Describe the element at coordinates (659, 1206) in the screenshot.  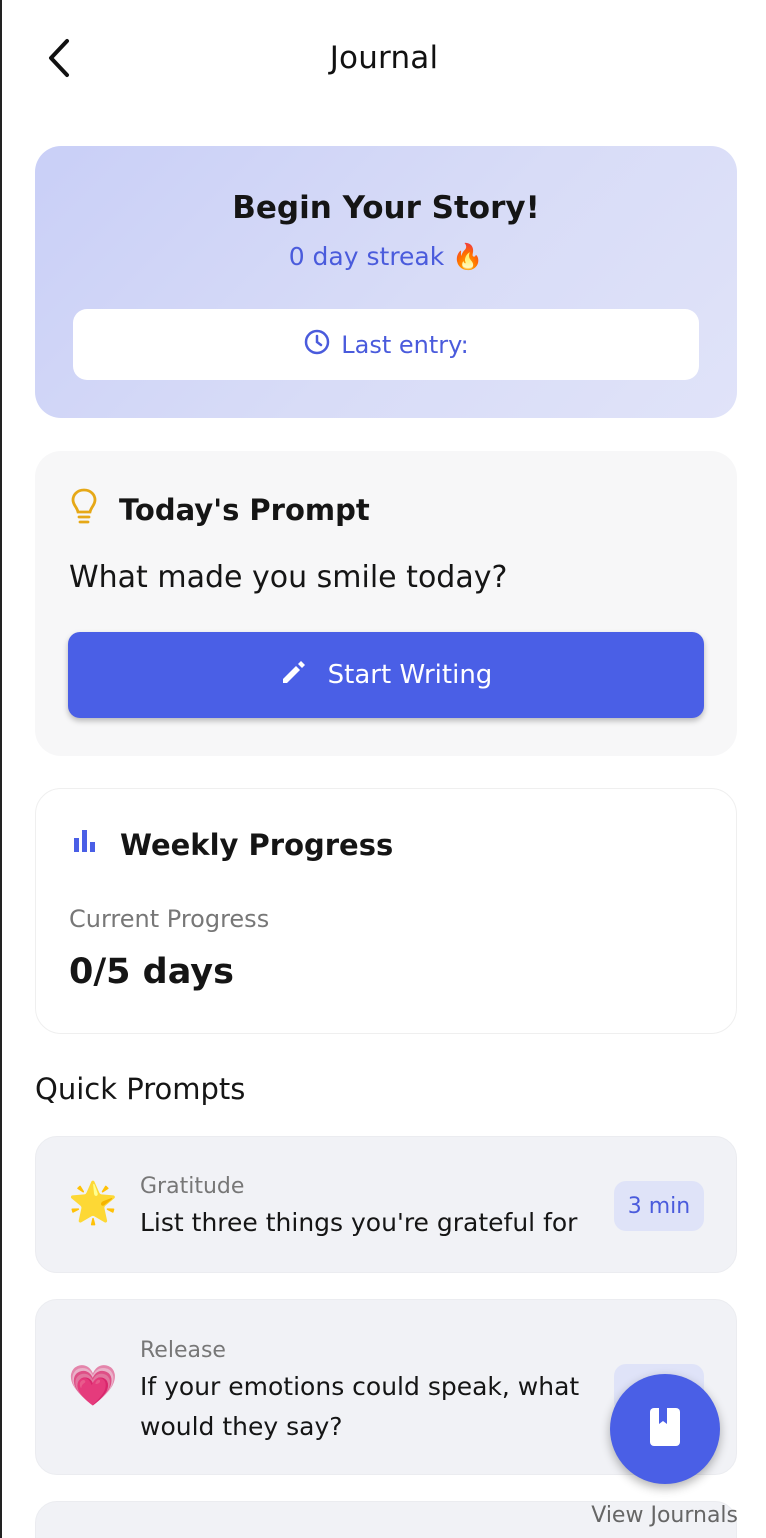
I see `duration-badge: 3 min` at that location.